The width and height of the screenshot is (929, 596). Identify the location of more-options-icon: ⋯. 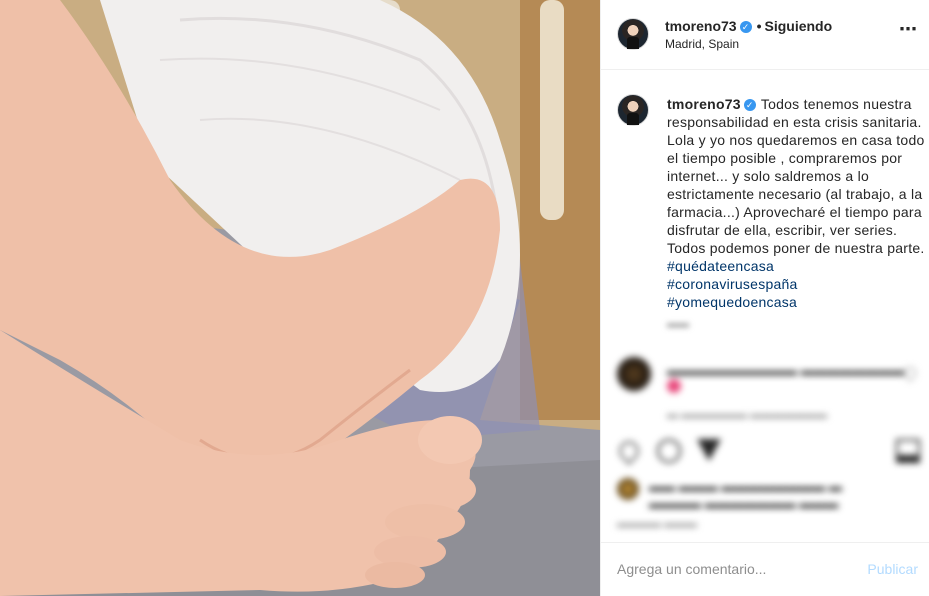
(908, 31).